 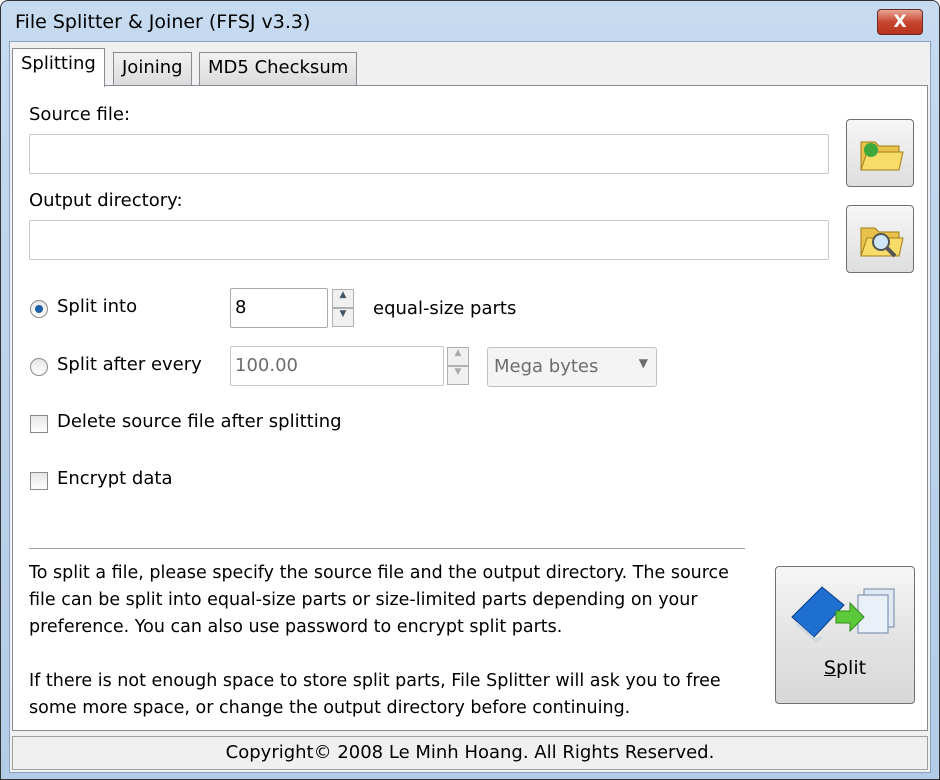 What do you see at coordinates (387, 548) in the screenshot?
I see `divider` at bounding box center [387, 548].